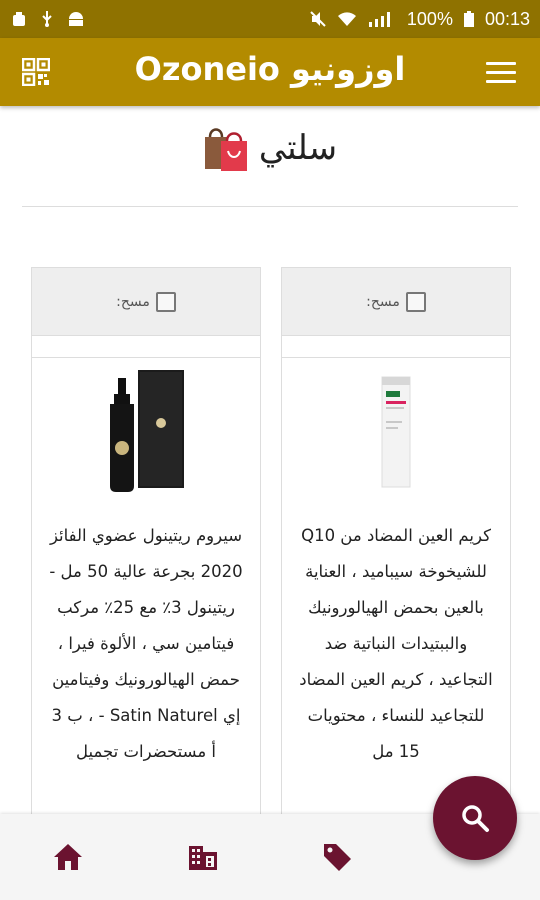 The height and width of the screenshot is (900, 540). I want to click on search-icon, so click(475, 818).